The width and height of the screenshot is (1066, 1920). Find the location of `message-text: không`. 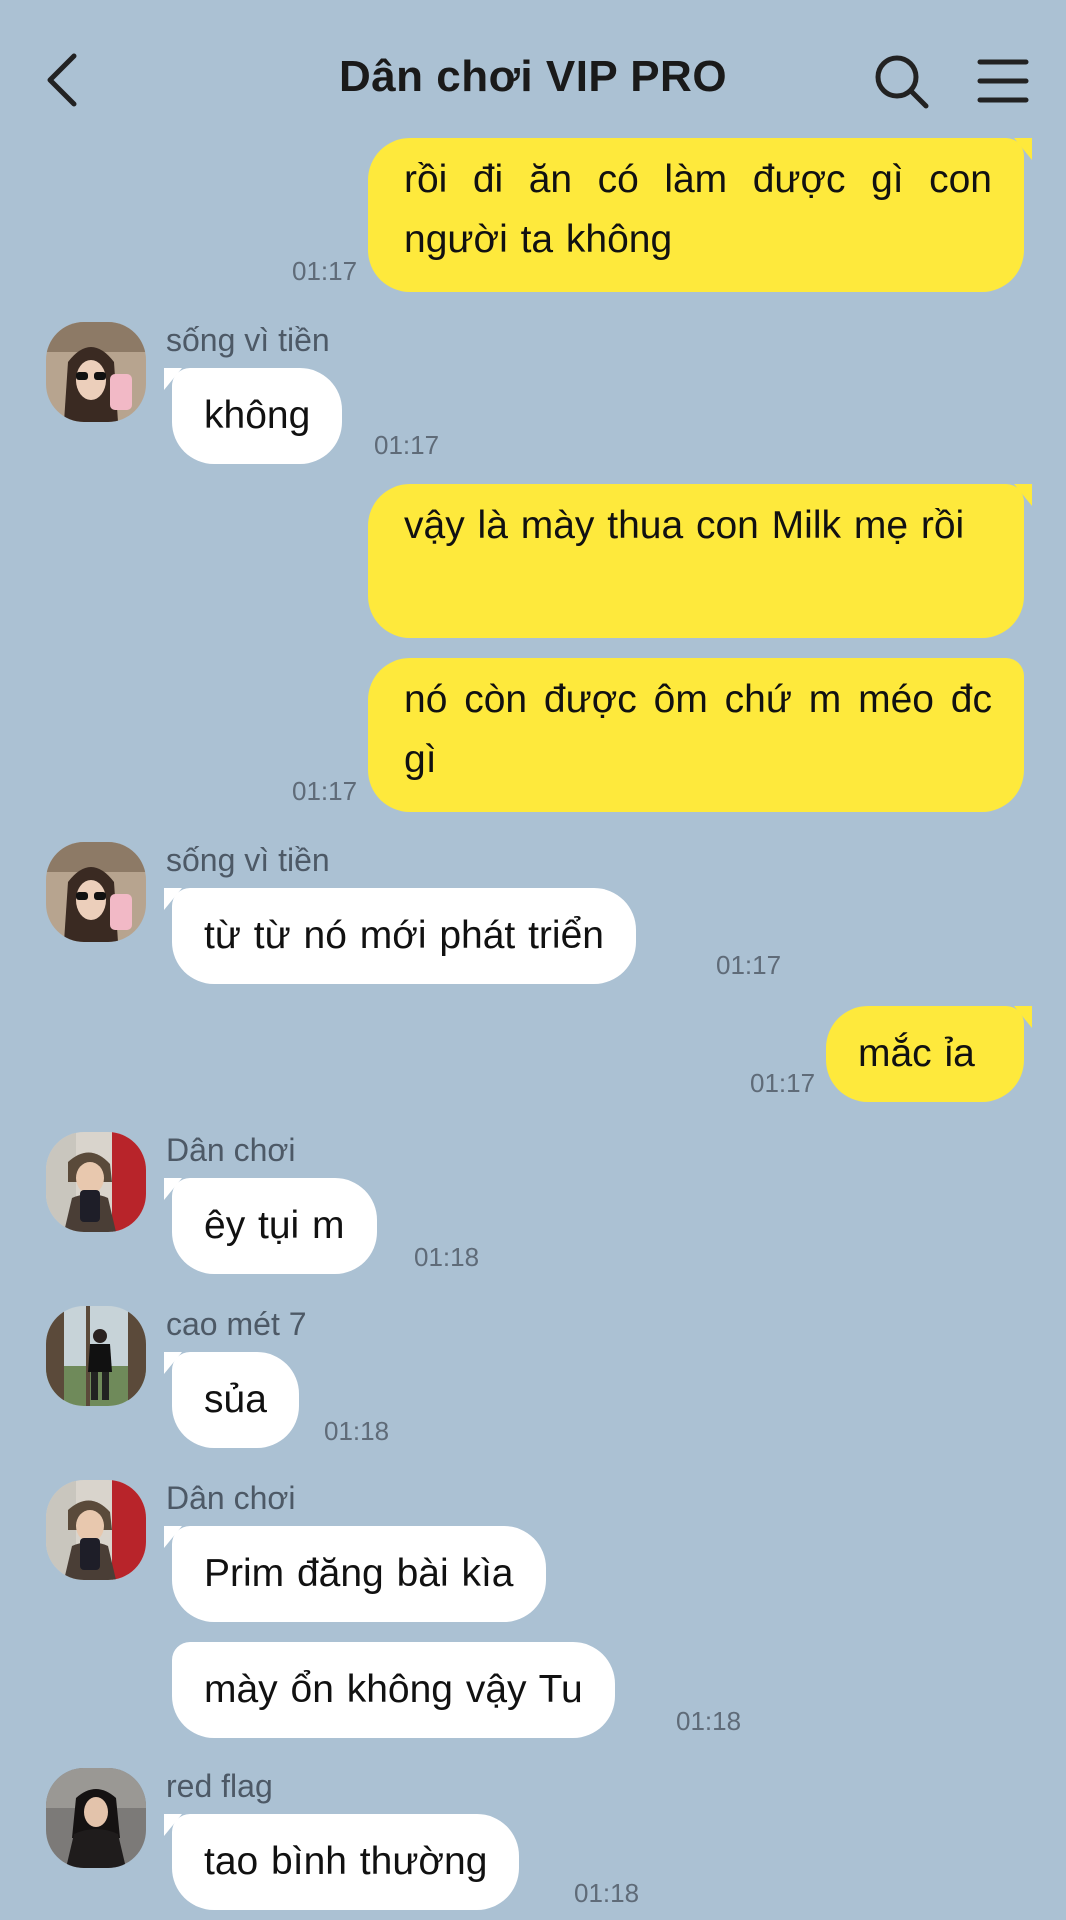

message-text: không is located at coordinates (257, 415).